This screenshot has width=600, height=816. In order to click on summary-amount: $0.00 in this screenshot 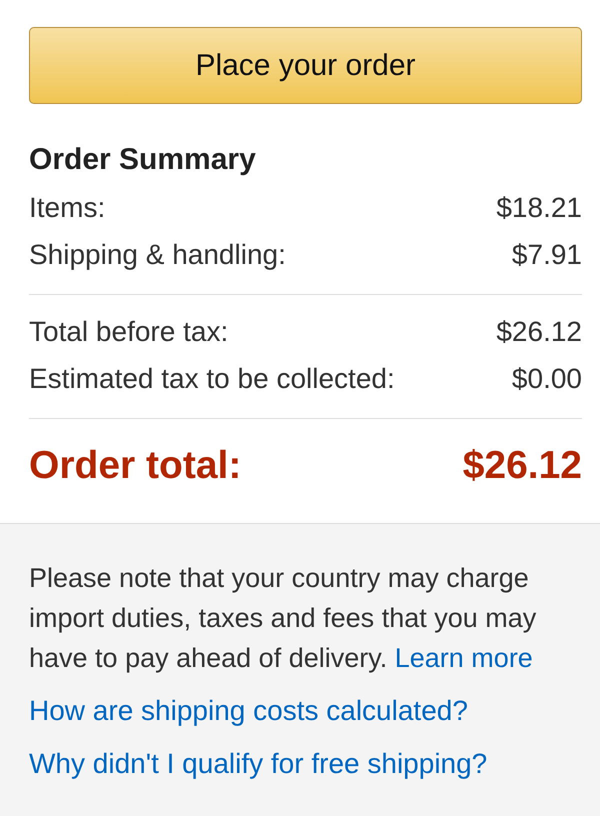, I will do `click(547, 378)`.